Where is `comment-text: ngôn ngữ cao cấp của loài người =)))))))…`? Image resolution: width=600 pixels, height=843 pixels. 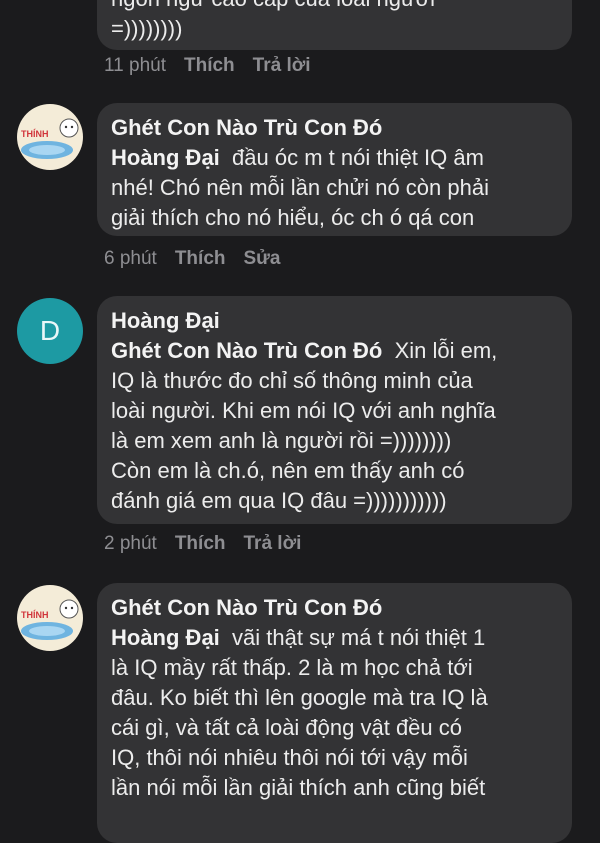 comment-text: ngôn ngữ cao cấp của loài người =)))))))… is located at coordinates (332, 22).